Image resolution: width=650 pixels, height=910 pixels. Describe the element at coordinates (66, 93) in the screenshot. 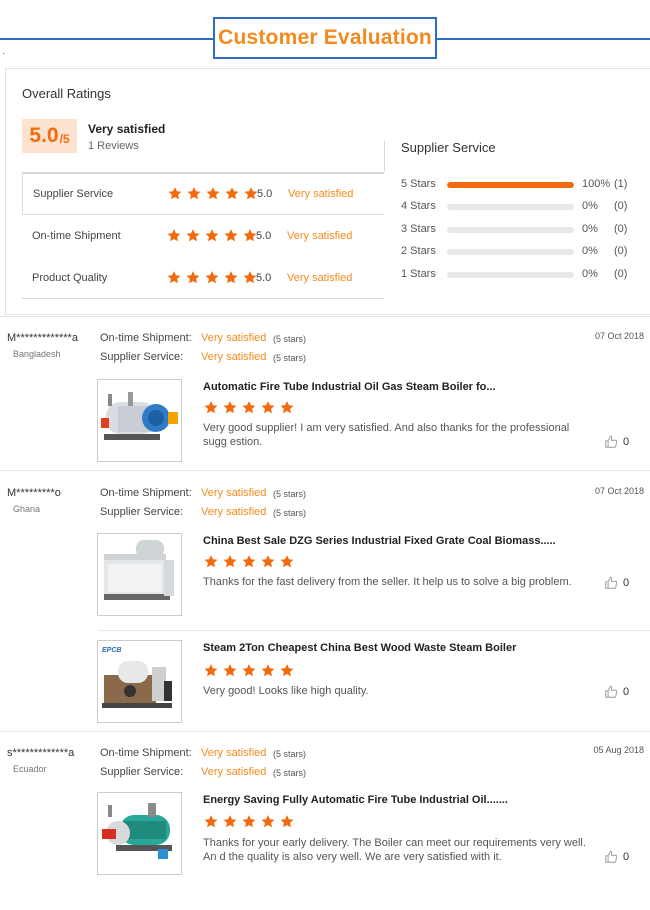

I see `overall-ratings-title: Overall Ratings` at that location.